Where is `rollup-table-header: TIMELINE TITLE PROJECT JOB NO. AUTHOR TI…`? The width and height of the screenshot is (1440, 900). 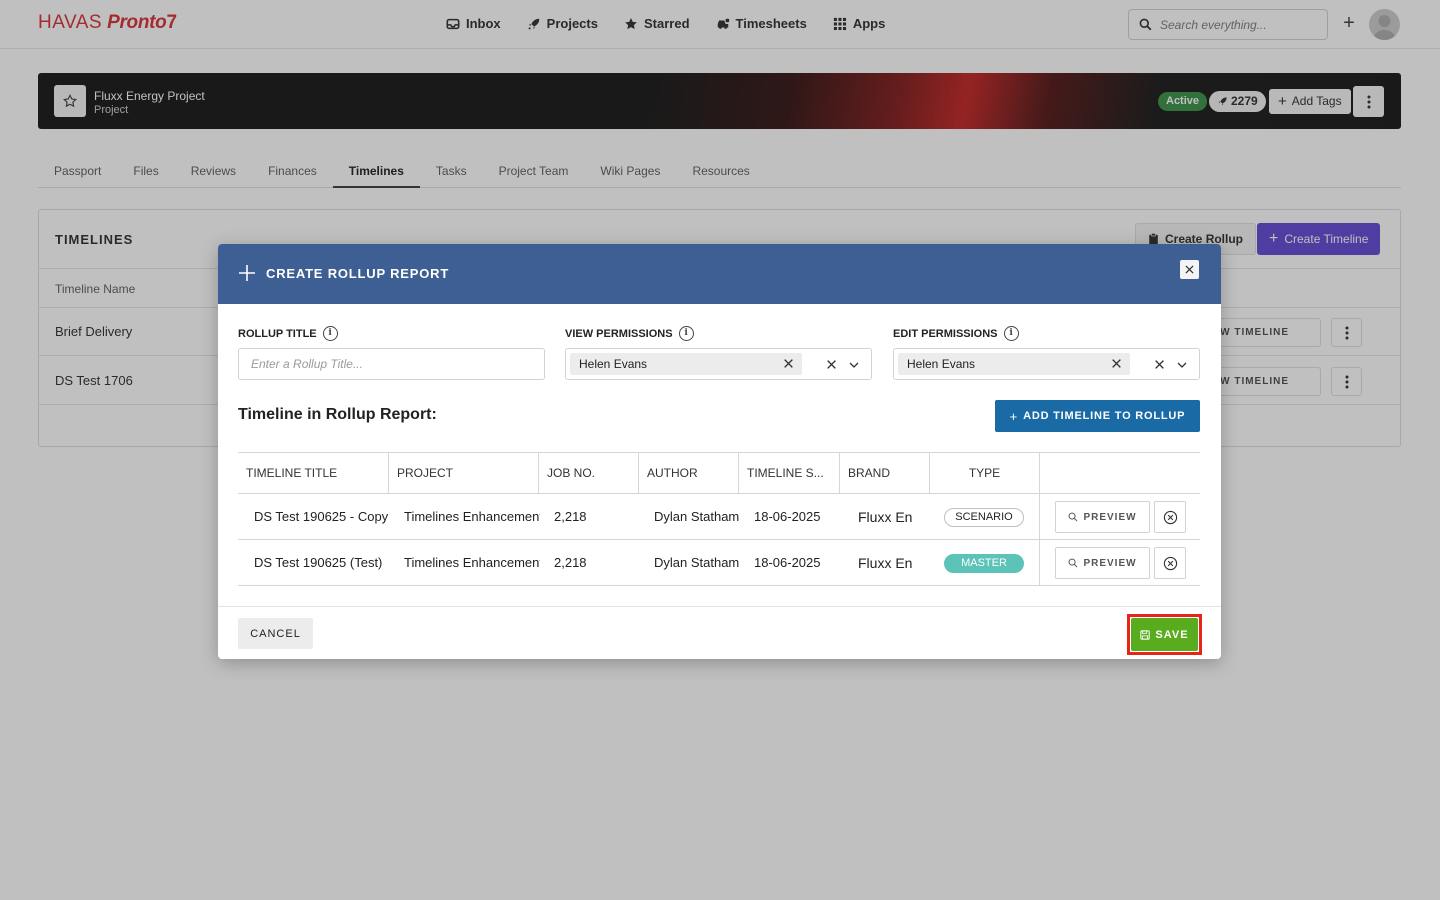 rollup-table-header: TIMELINE TITLE PROJECT JOB NO. AUTHOR TI… is located at coordinates (719, 473).